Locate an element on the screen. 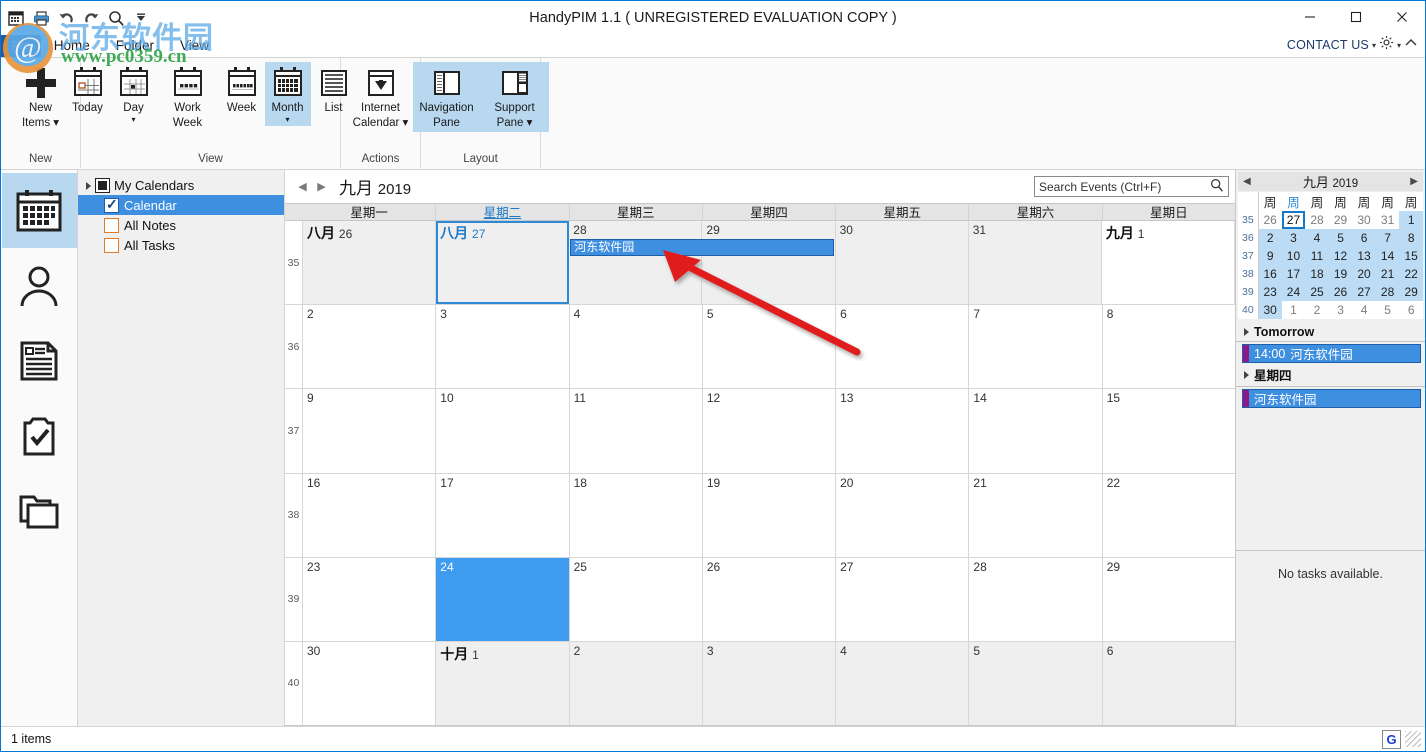 This screenshot has width=1426, height=752. agenda-group-header: 星期四 is located at coordinates (1330, 375).